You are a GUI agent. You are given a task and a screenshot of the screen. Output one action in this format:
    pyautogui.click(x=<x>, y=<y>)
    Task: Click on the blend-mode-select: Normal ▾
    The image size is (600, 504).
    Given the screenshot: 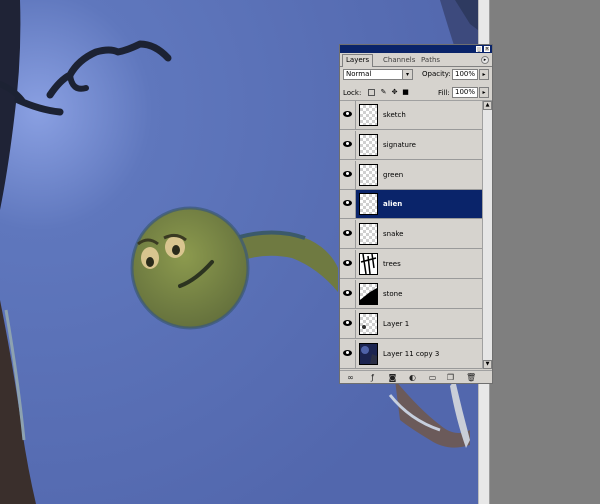 What is the action you would take?
    pyautogui.click(x=378, y=74)
    